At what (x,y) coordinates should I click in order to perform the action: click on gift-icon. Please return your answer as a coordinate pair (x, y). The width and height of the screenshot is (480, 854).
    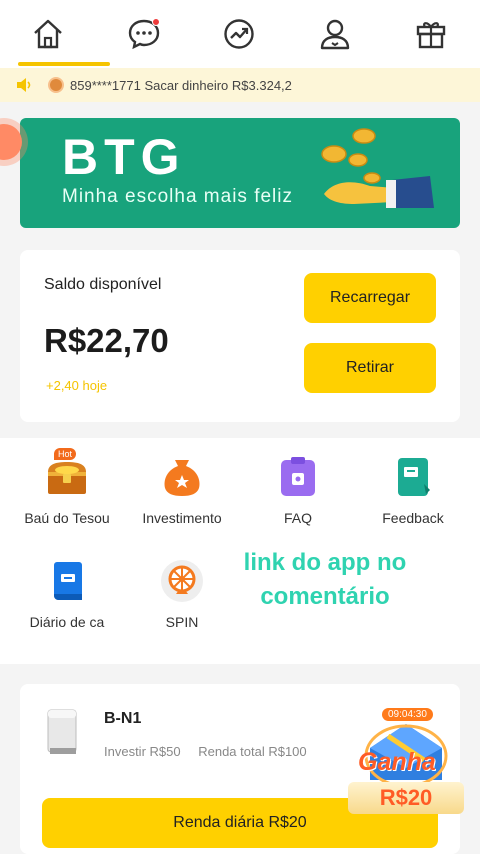
    Looking at the image, I should click on (431, 35).